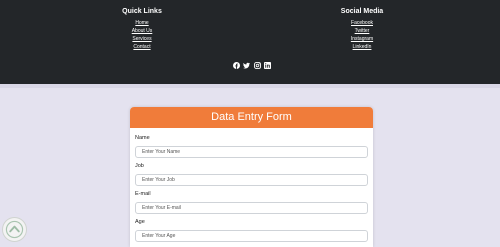 This screenshot has width=500, height=247. Describe the element at coordinates (142, 47) in the screenshot. I see `footer-link-contact: Contact` at that location.